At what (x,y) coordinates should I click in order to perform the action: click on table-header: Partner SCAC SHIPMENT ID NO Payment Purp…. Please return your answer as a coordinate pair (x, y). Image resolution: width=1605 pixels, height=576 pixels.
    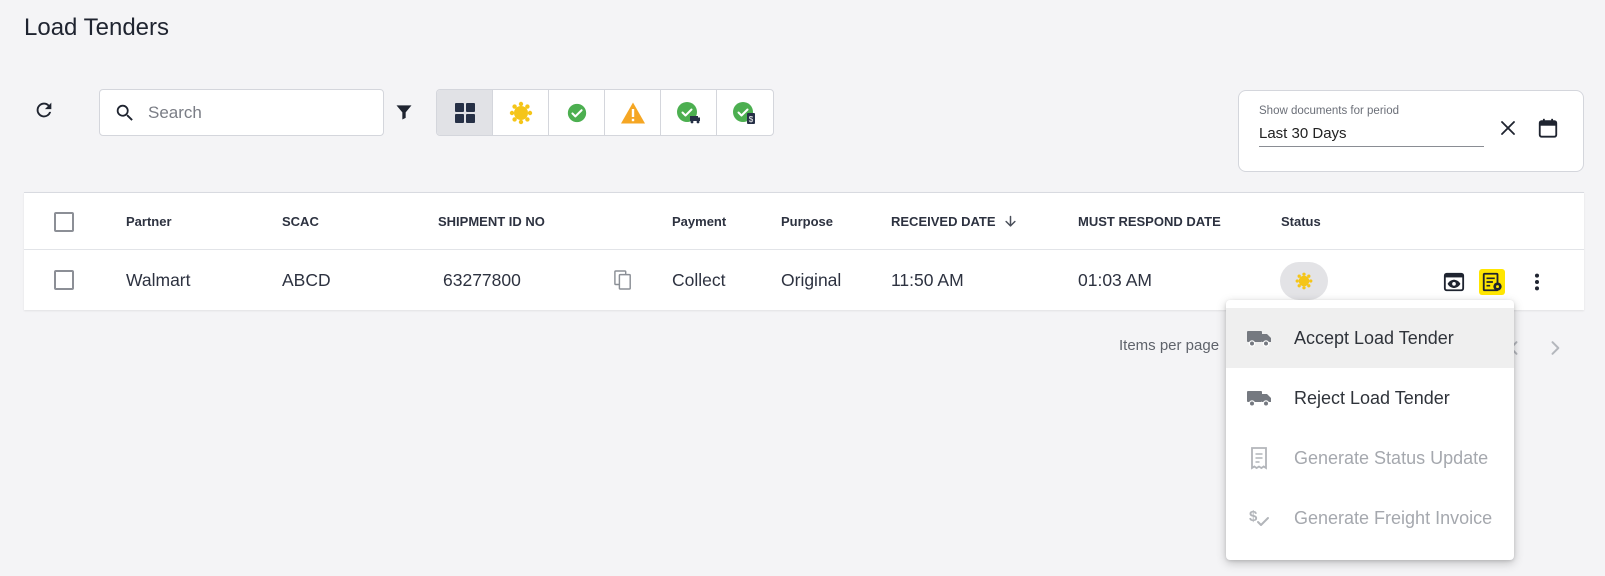
    Looking at the image, I should click on (804, 221).